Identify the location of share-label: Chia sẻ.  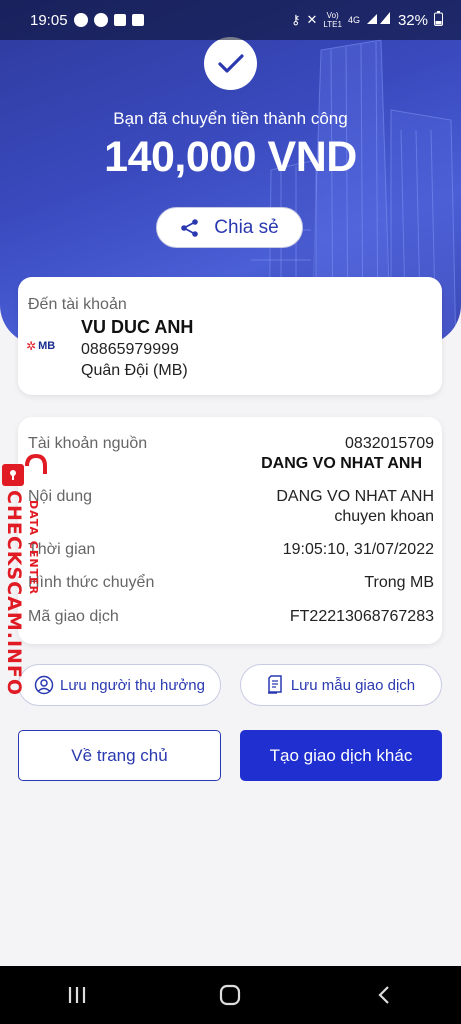
(246, 227).